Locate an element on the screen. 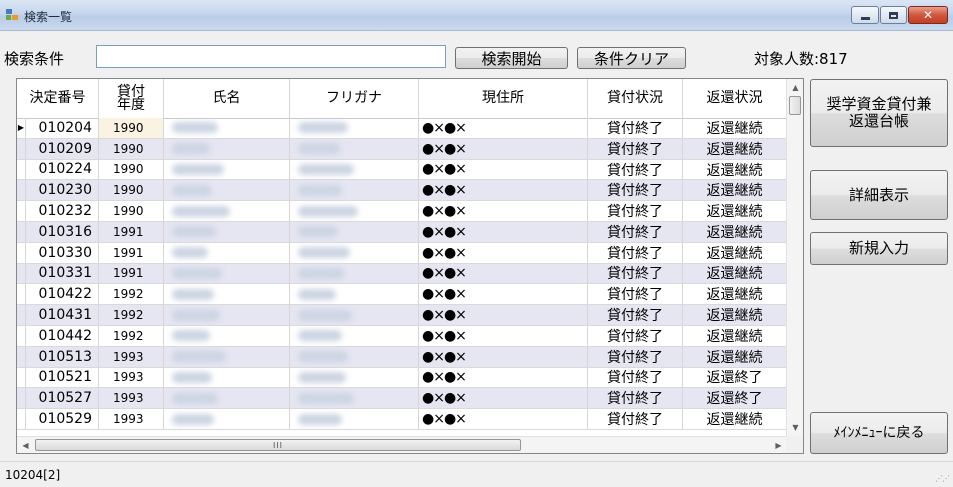  table-row: 010316 1991 ●×●× 貸付終了 返還継続 is located at coordinates (402, 232).